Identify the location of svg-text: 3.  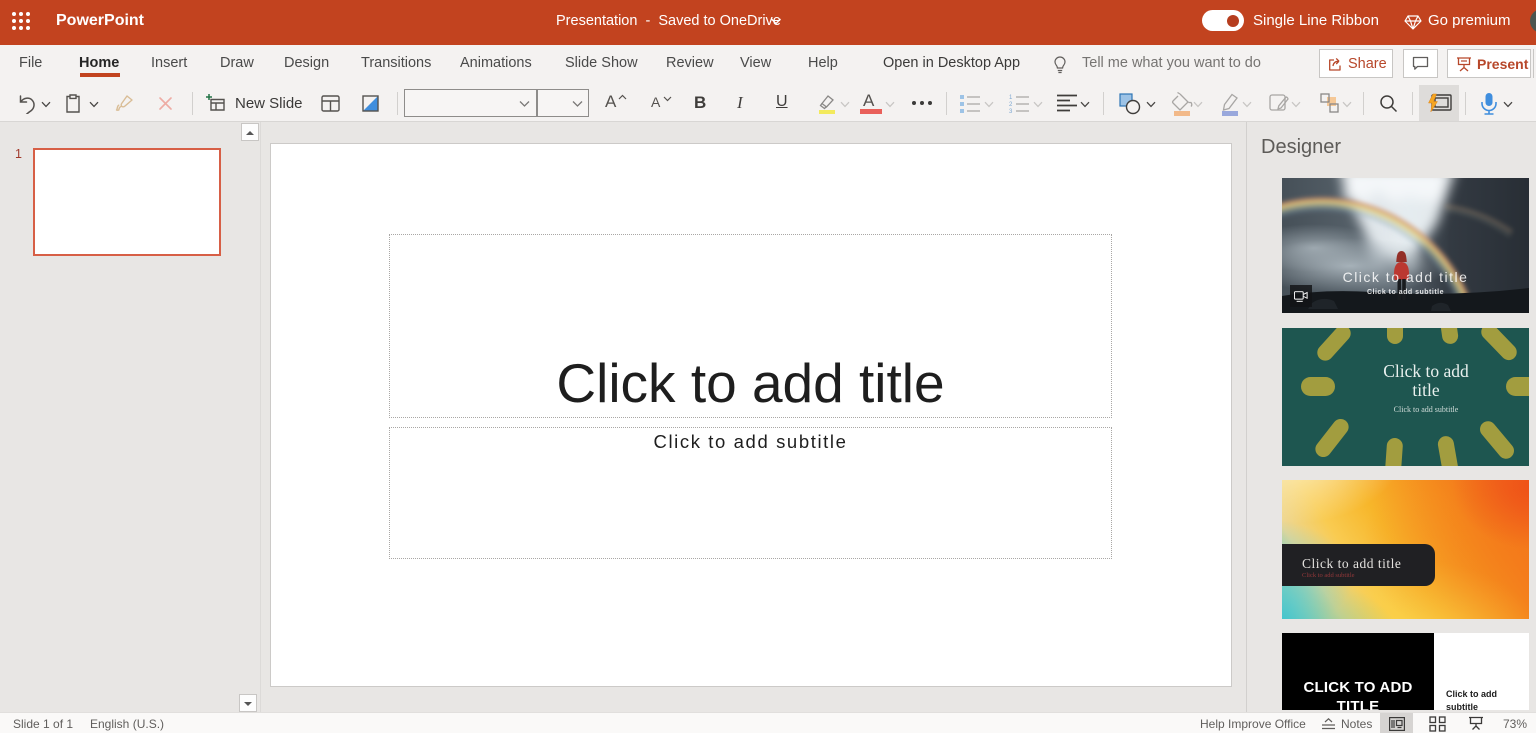
(1011, 111).